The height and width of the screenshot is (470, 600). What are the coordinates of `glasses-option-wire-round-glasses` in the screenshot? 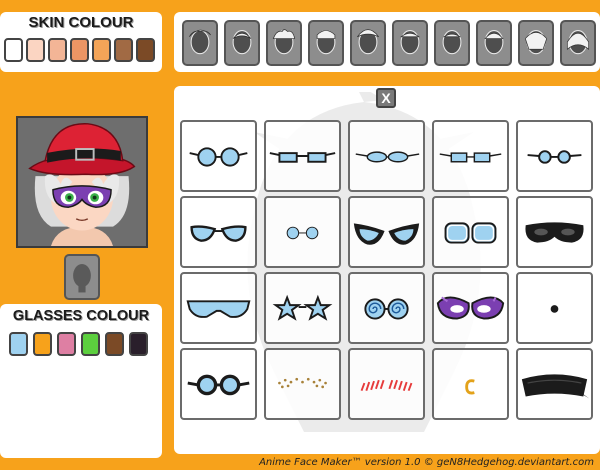 It's located at (302, 232).